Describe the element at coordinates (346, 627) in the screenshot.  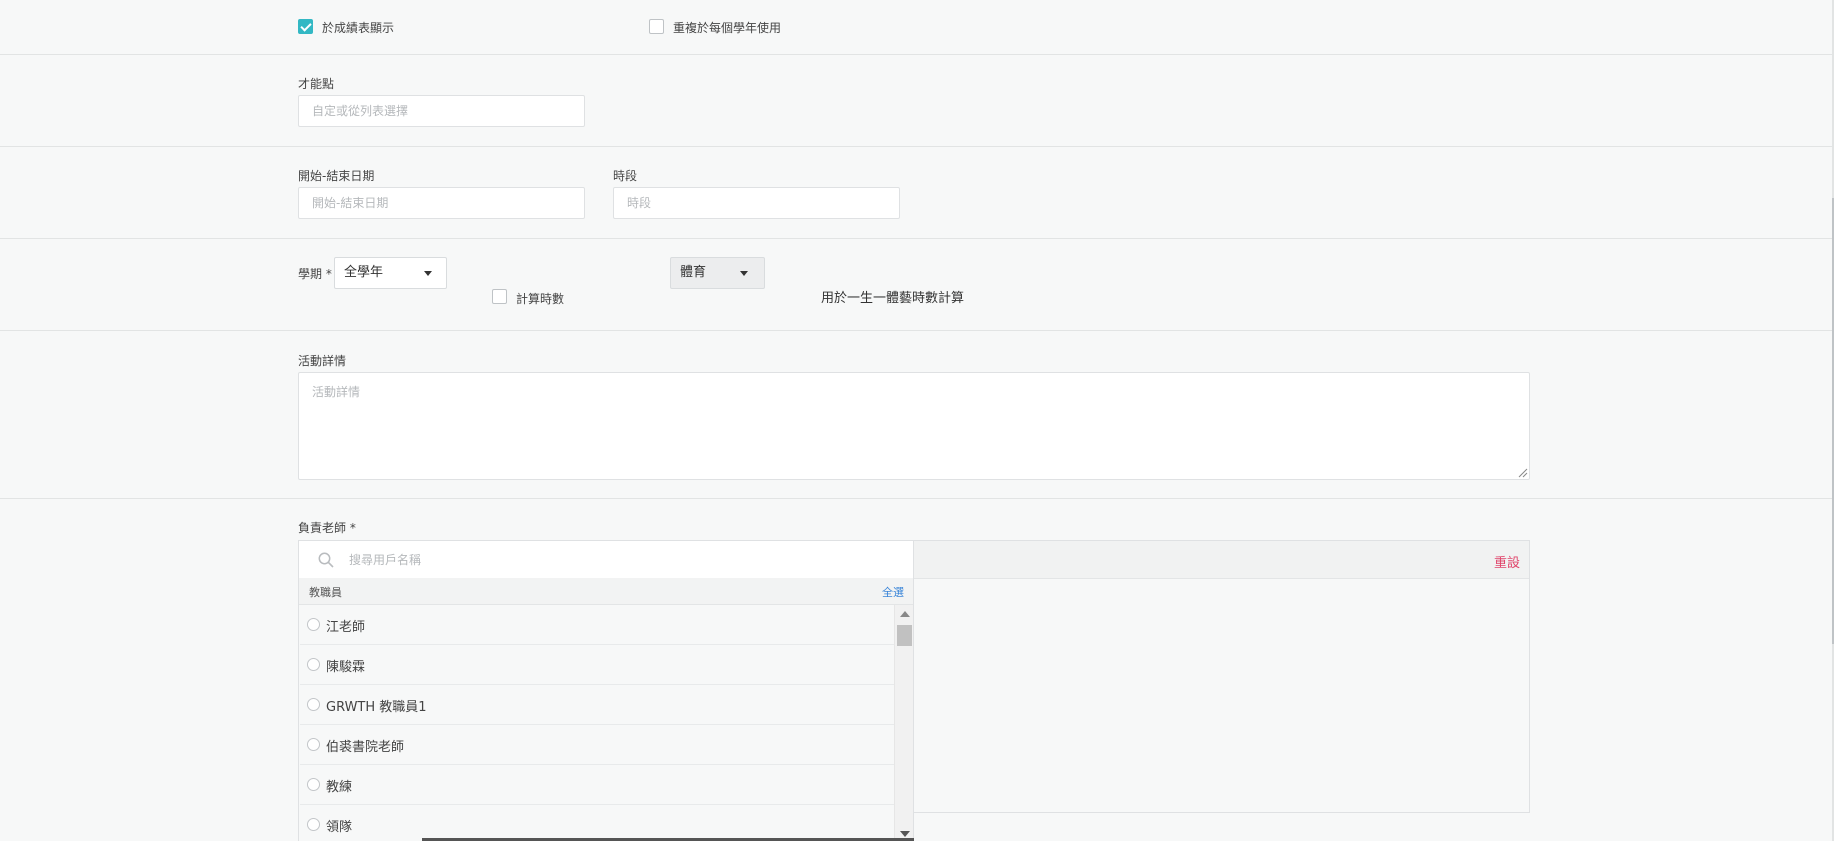
I see `teacher-name: 江老師` at that location.